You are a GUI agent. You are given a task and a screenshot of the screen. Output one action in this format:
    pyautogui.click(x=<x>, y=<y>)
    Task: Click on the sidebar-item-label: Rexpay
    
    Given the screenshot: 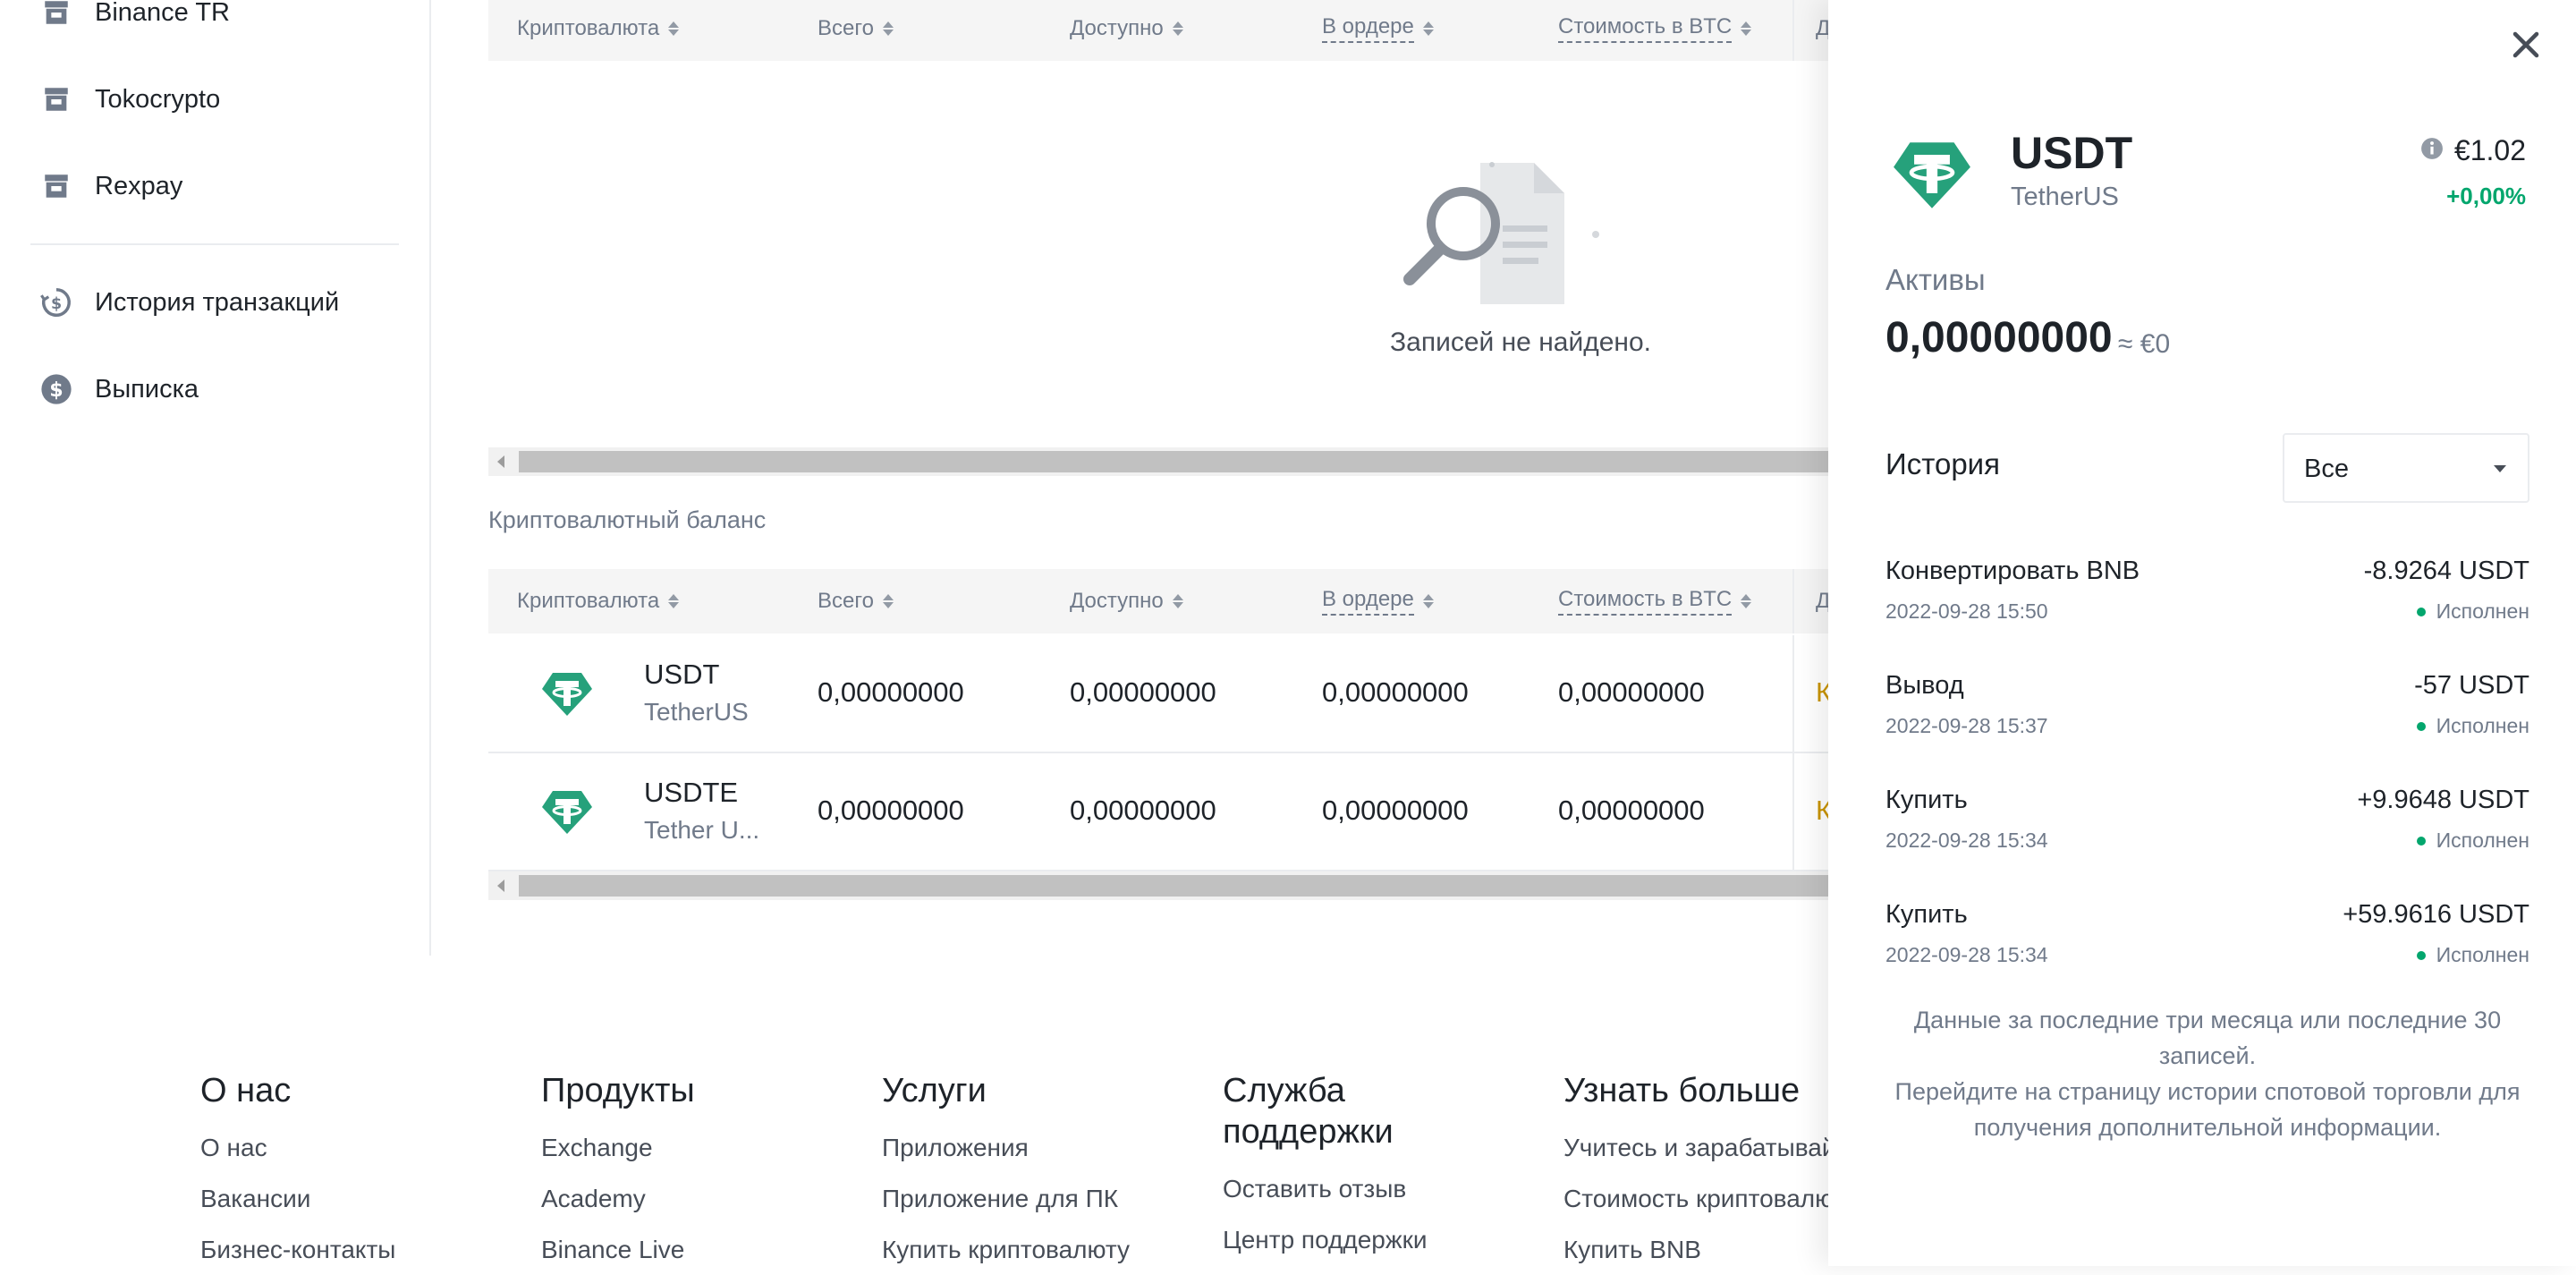 What is the action you would take?
    pyautogui.click(x=139, y=186)
    